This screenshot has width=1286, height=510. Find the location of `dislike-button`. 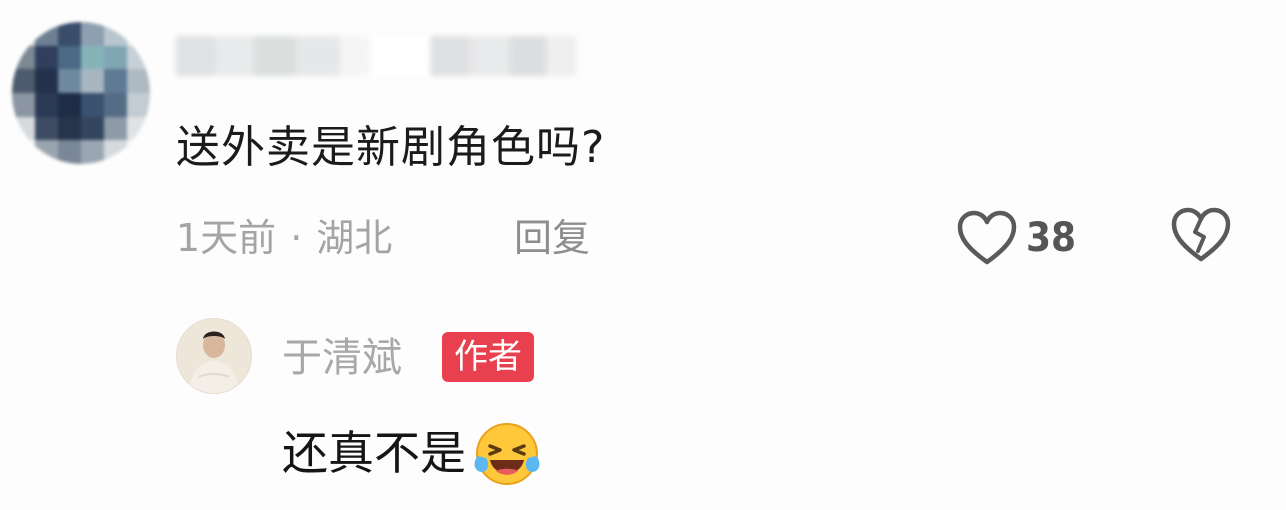

dislike-button is located at coordinates (1202, 238).